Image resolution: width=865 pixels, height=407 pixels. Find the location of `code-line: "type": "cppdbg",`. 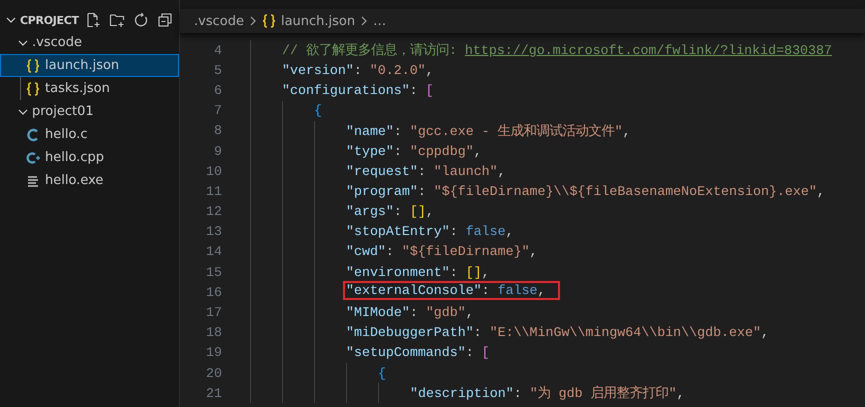

code-line: "type": "cppdbg", is located at coordinates (414, 151).